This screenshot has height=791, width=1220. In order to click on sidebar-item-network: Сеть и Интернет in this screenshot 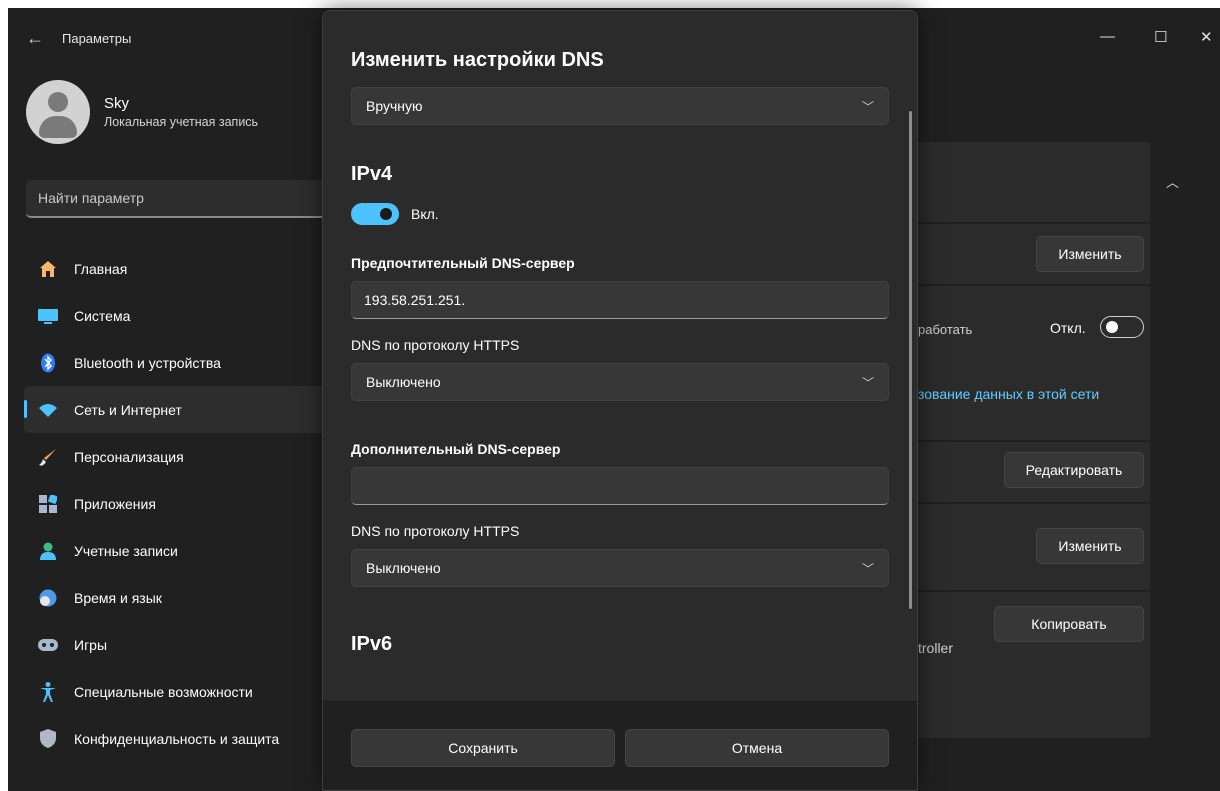, I will do `click(179, 409)`.